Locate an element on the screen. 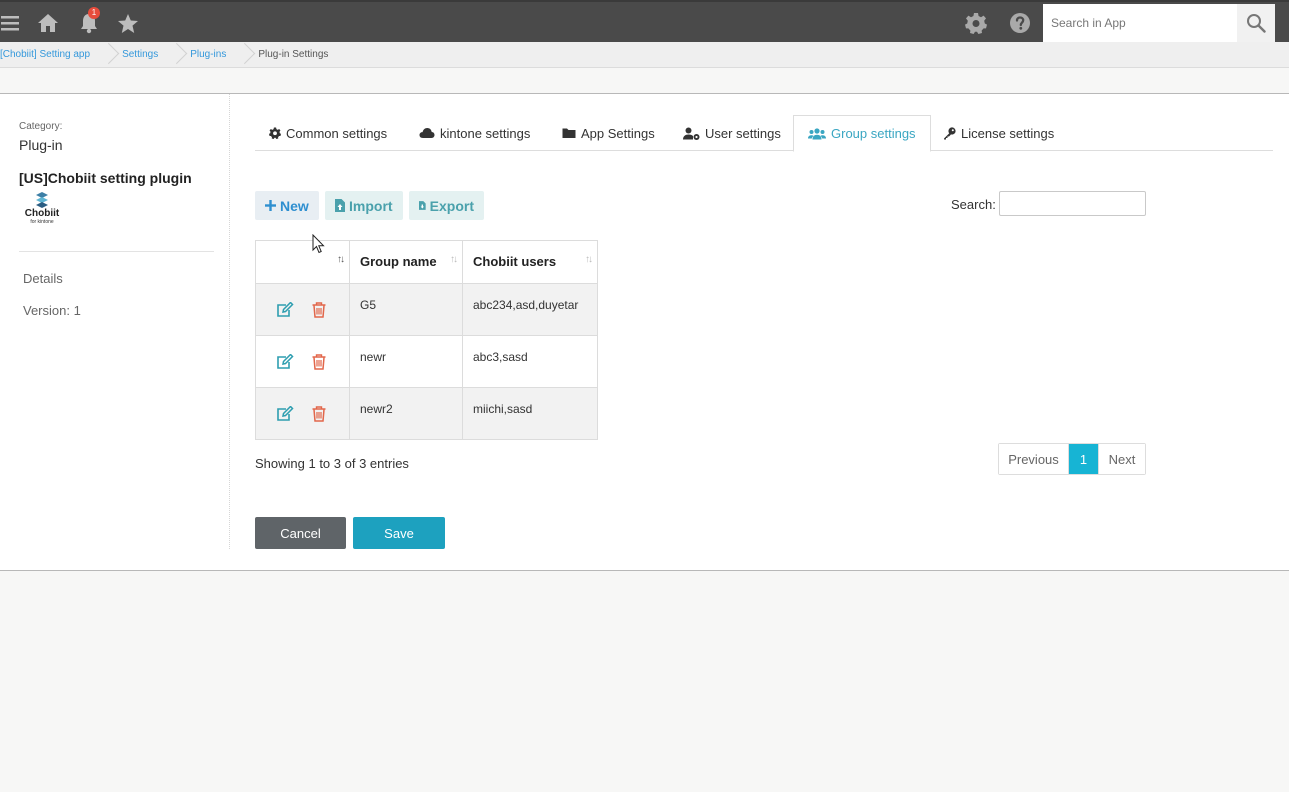 Image resolution: width=1289 pixels, height=792 pixels. tab-common-settings: Common settings is located at coordinates (328, 133).